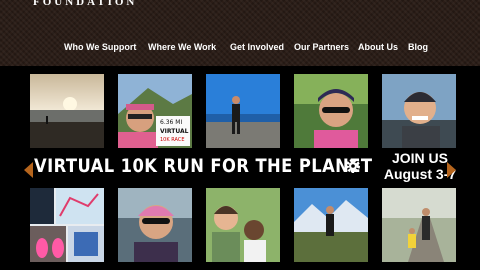 Image resolution: width=480 pixels, height=270 pixels. What do you see at coordinates (172, 140) in the screenshot?
I see `sign-race: 10K RACE` at bounding box center [172, 140].